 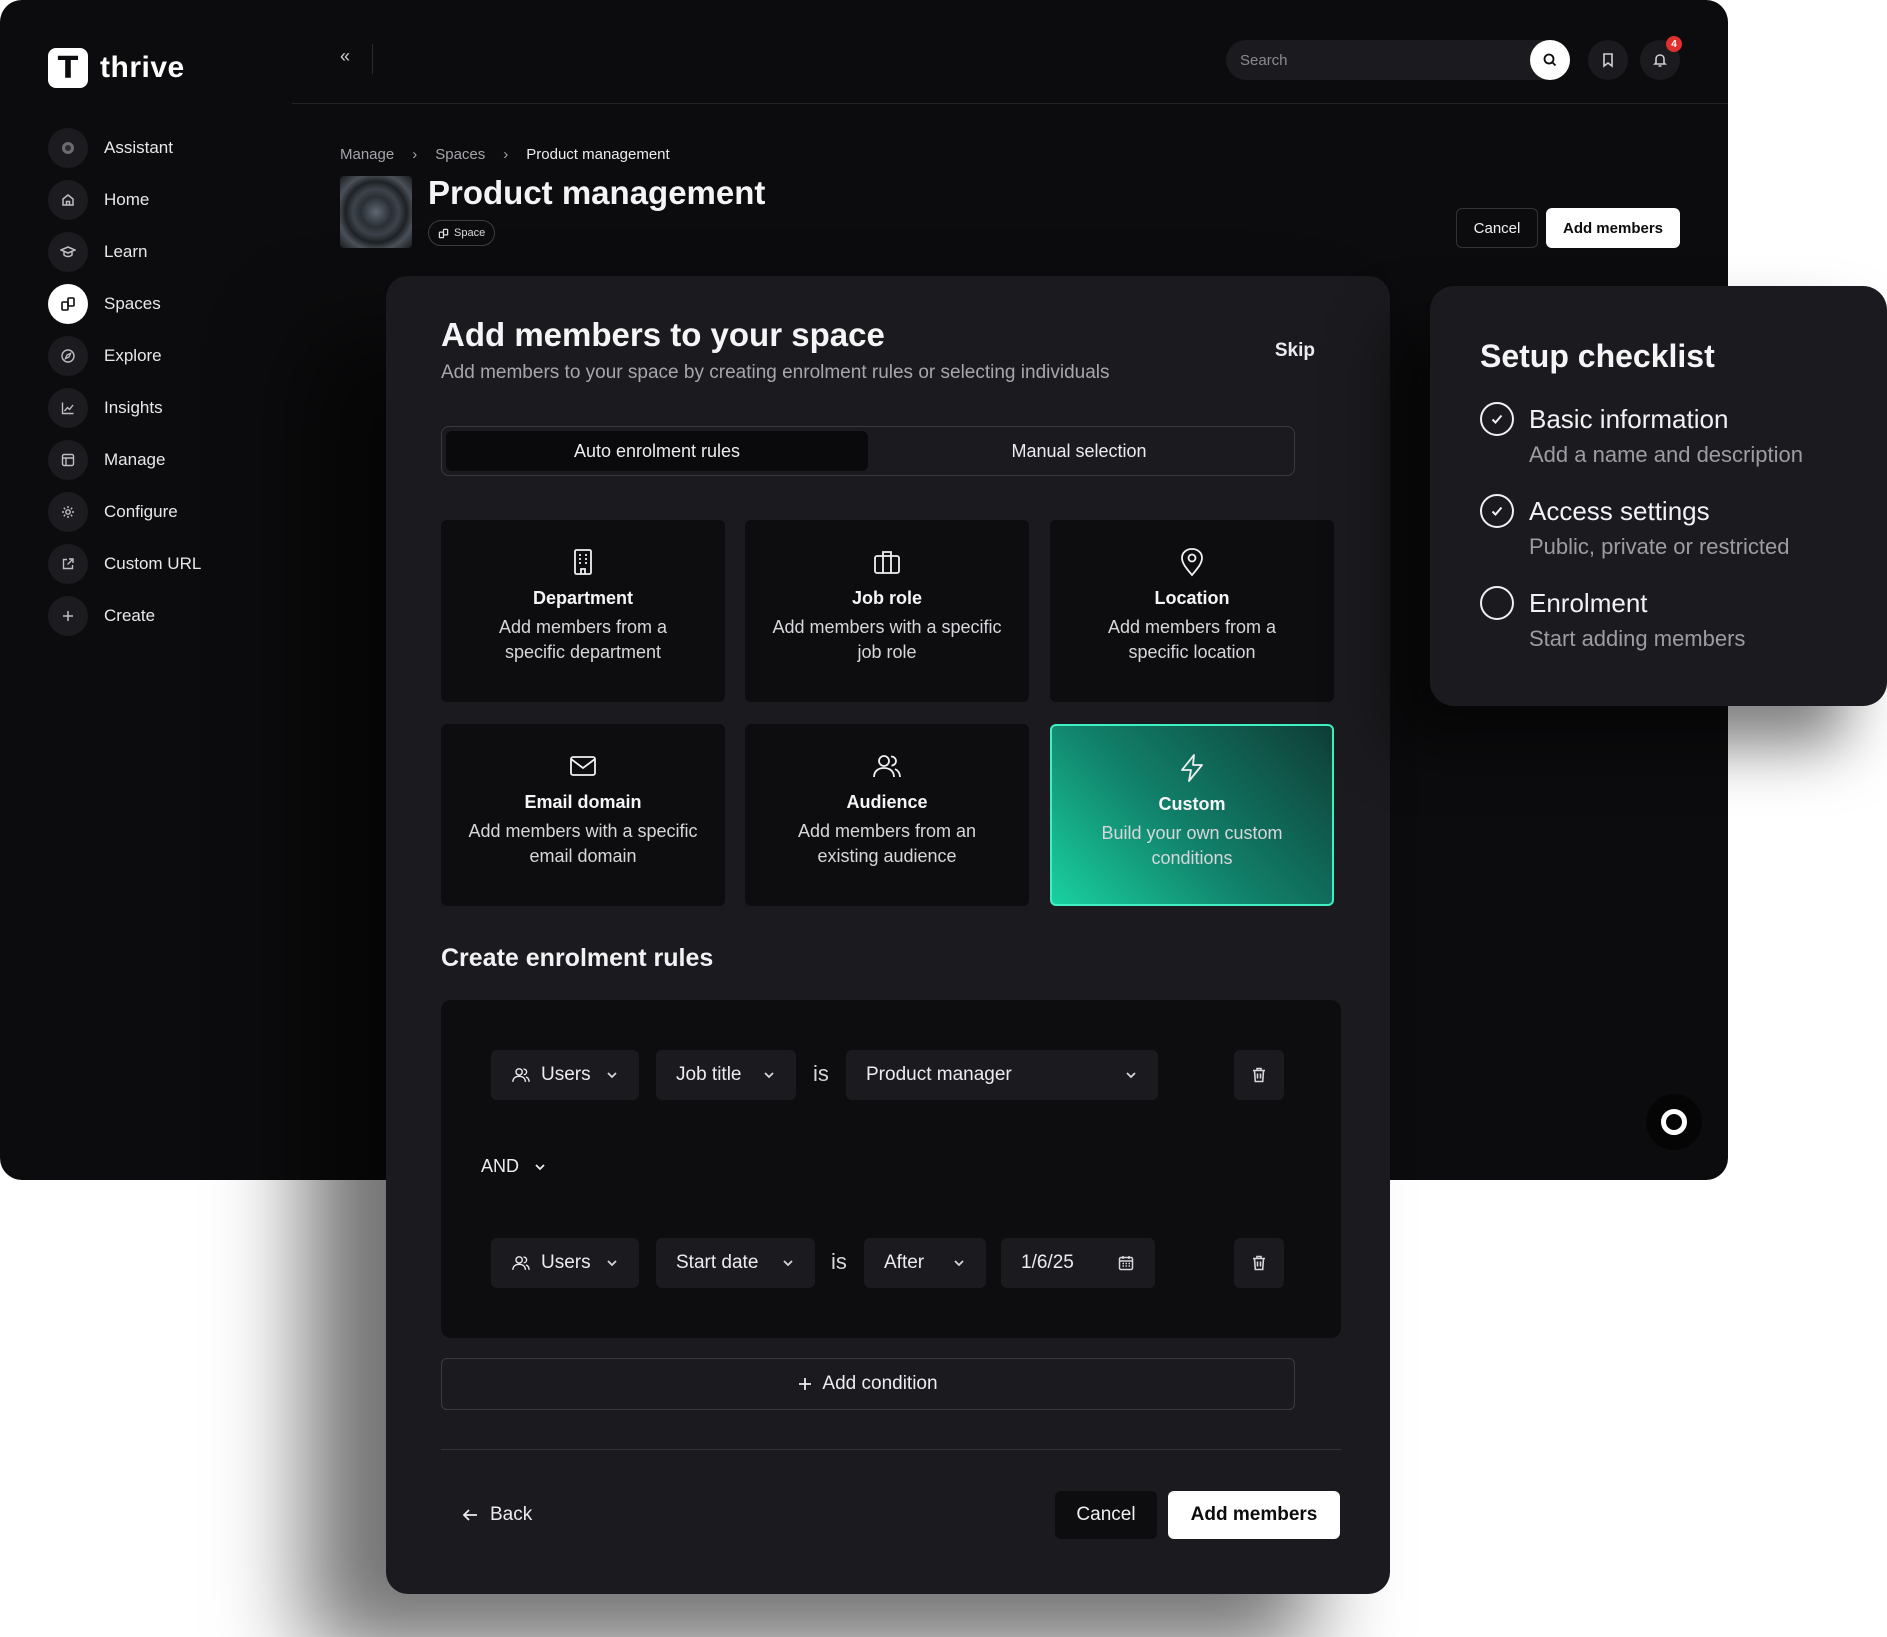 I want to click on sidebar-item-explore: Explore, so click(x=163, y=356).